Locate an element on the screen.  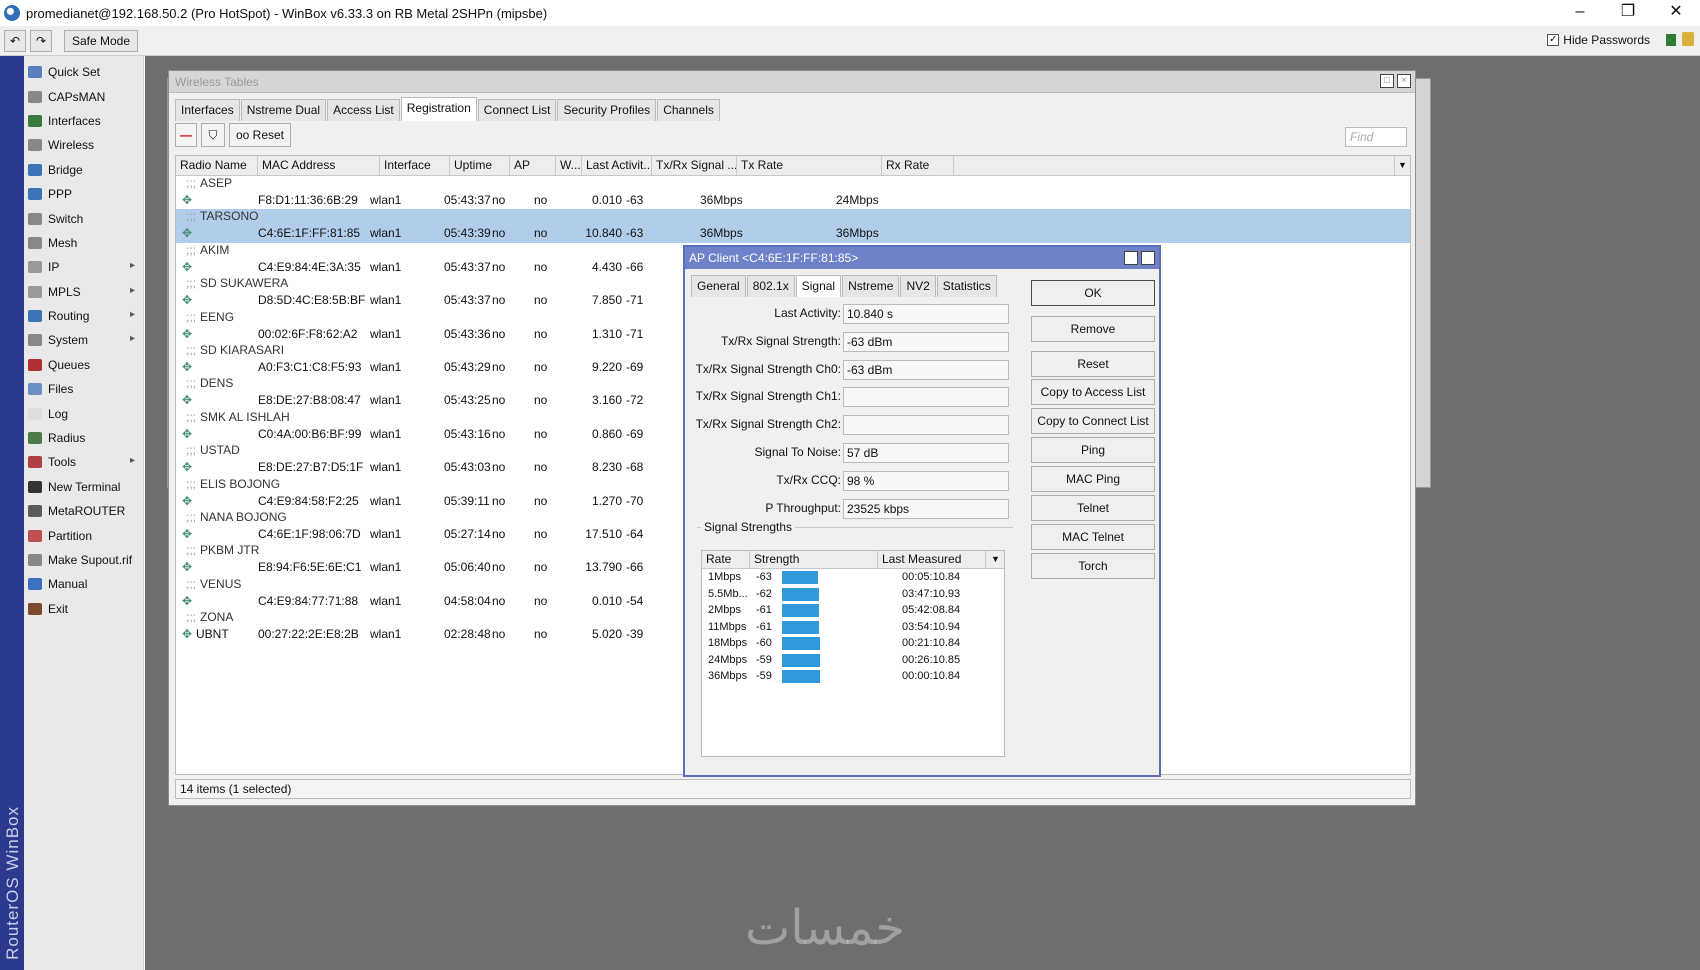
wt-close-icon: × is located at coordinates (1404, 81).